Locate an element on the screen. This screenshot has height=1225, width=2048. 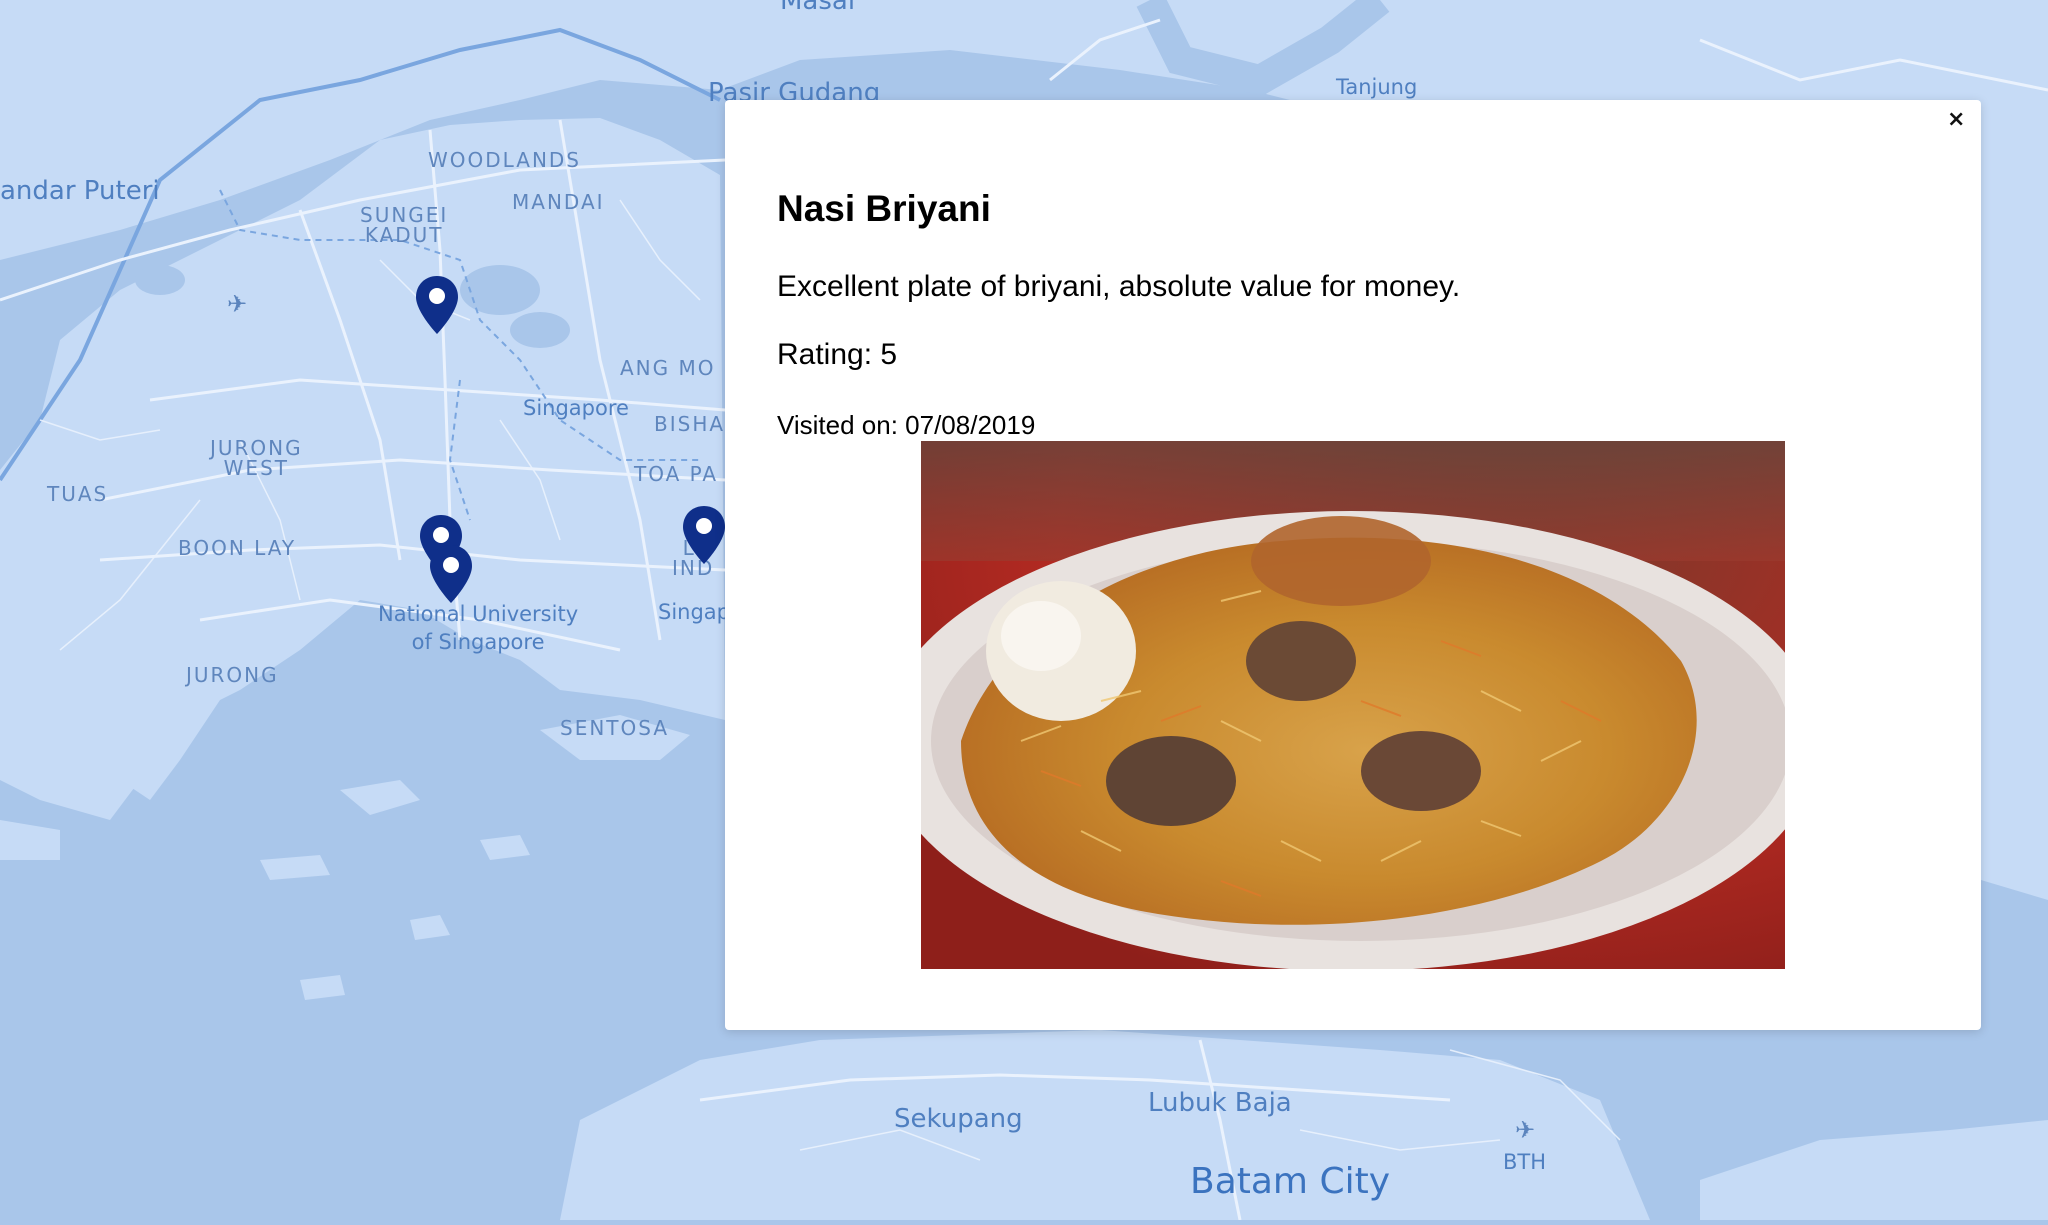
close-icon: × is located at coordinates (1956, 119).